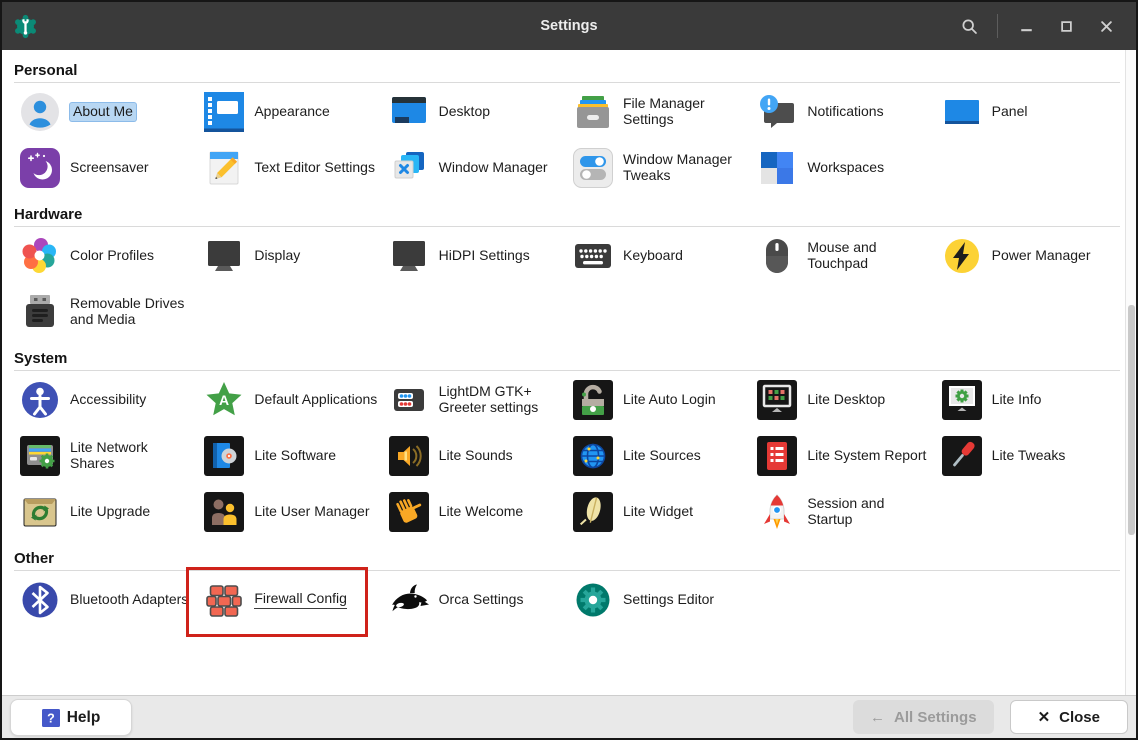 The width and height of the screenshot is (1138, 740). I want to click on usb-drive-icon, so click(40, 312).